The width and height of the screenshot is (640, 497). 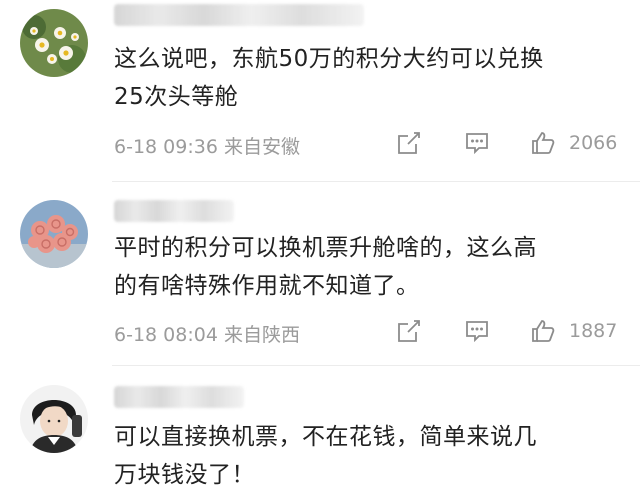 I want to click on like-count: 2066, so click(x=593, y=143).